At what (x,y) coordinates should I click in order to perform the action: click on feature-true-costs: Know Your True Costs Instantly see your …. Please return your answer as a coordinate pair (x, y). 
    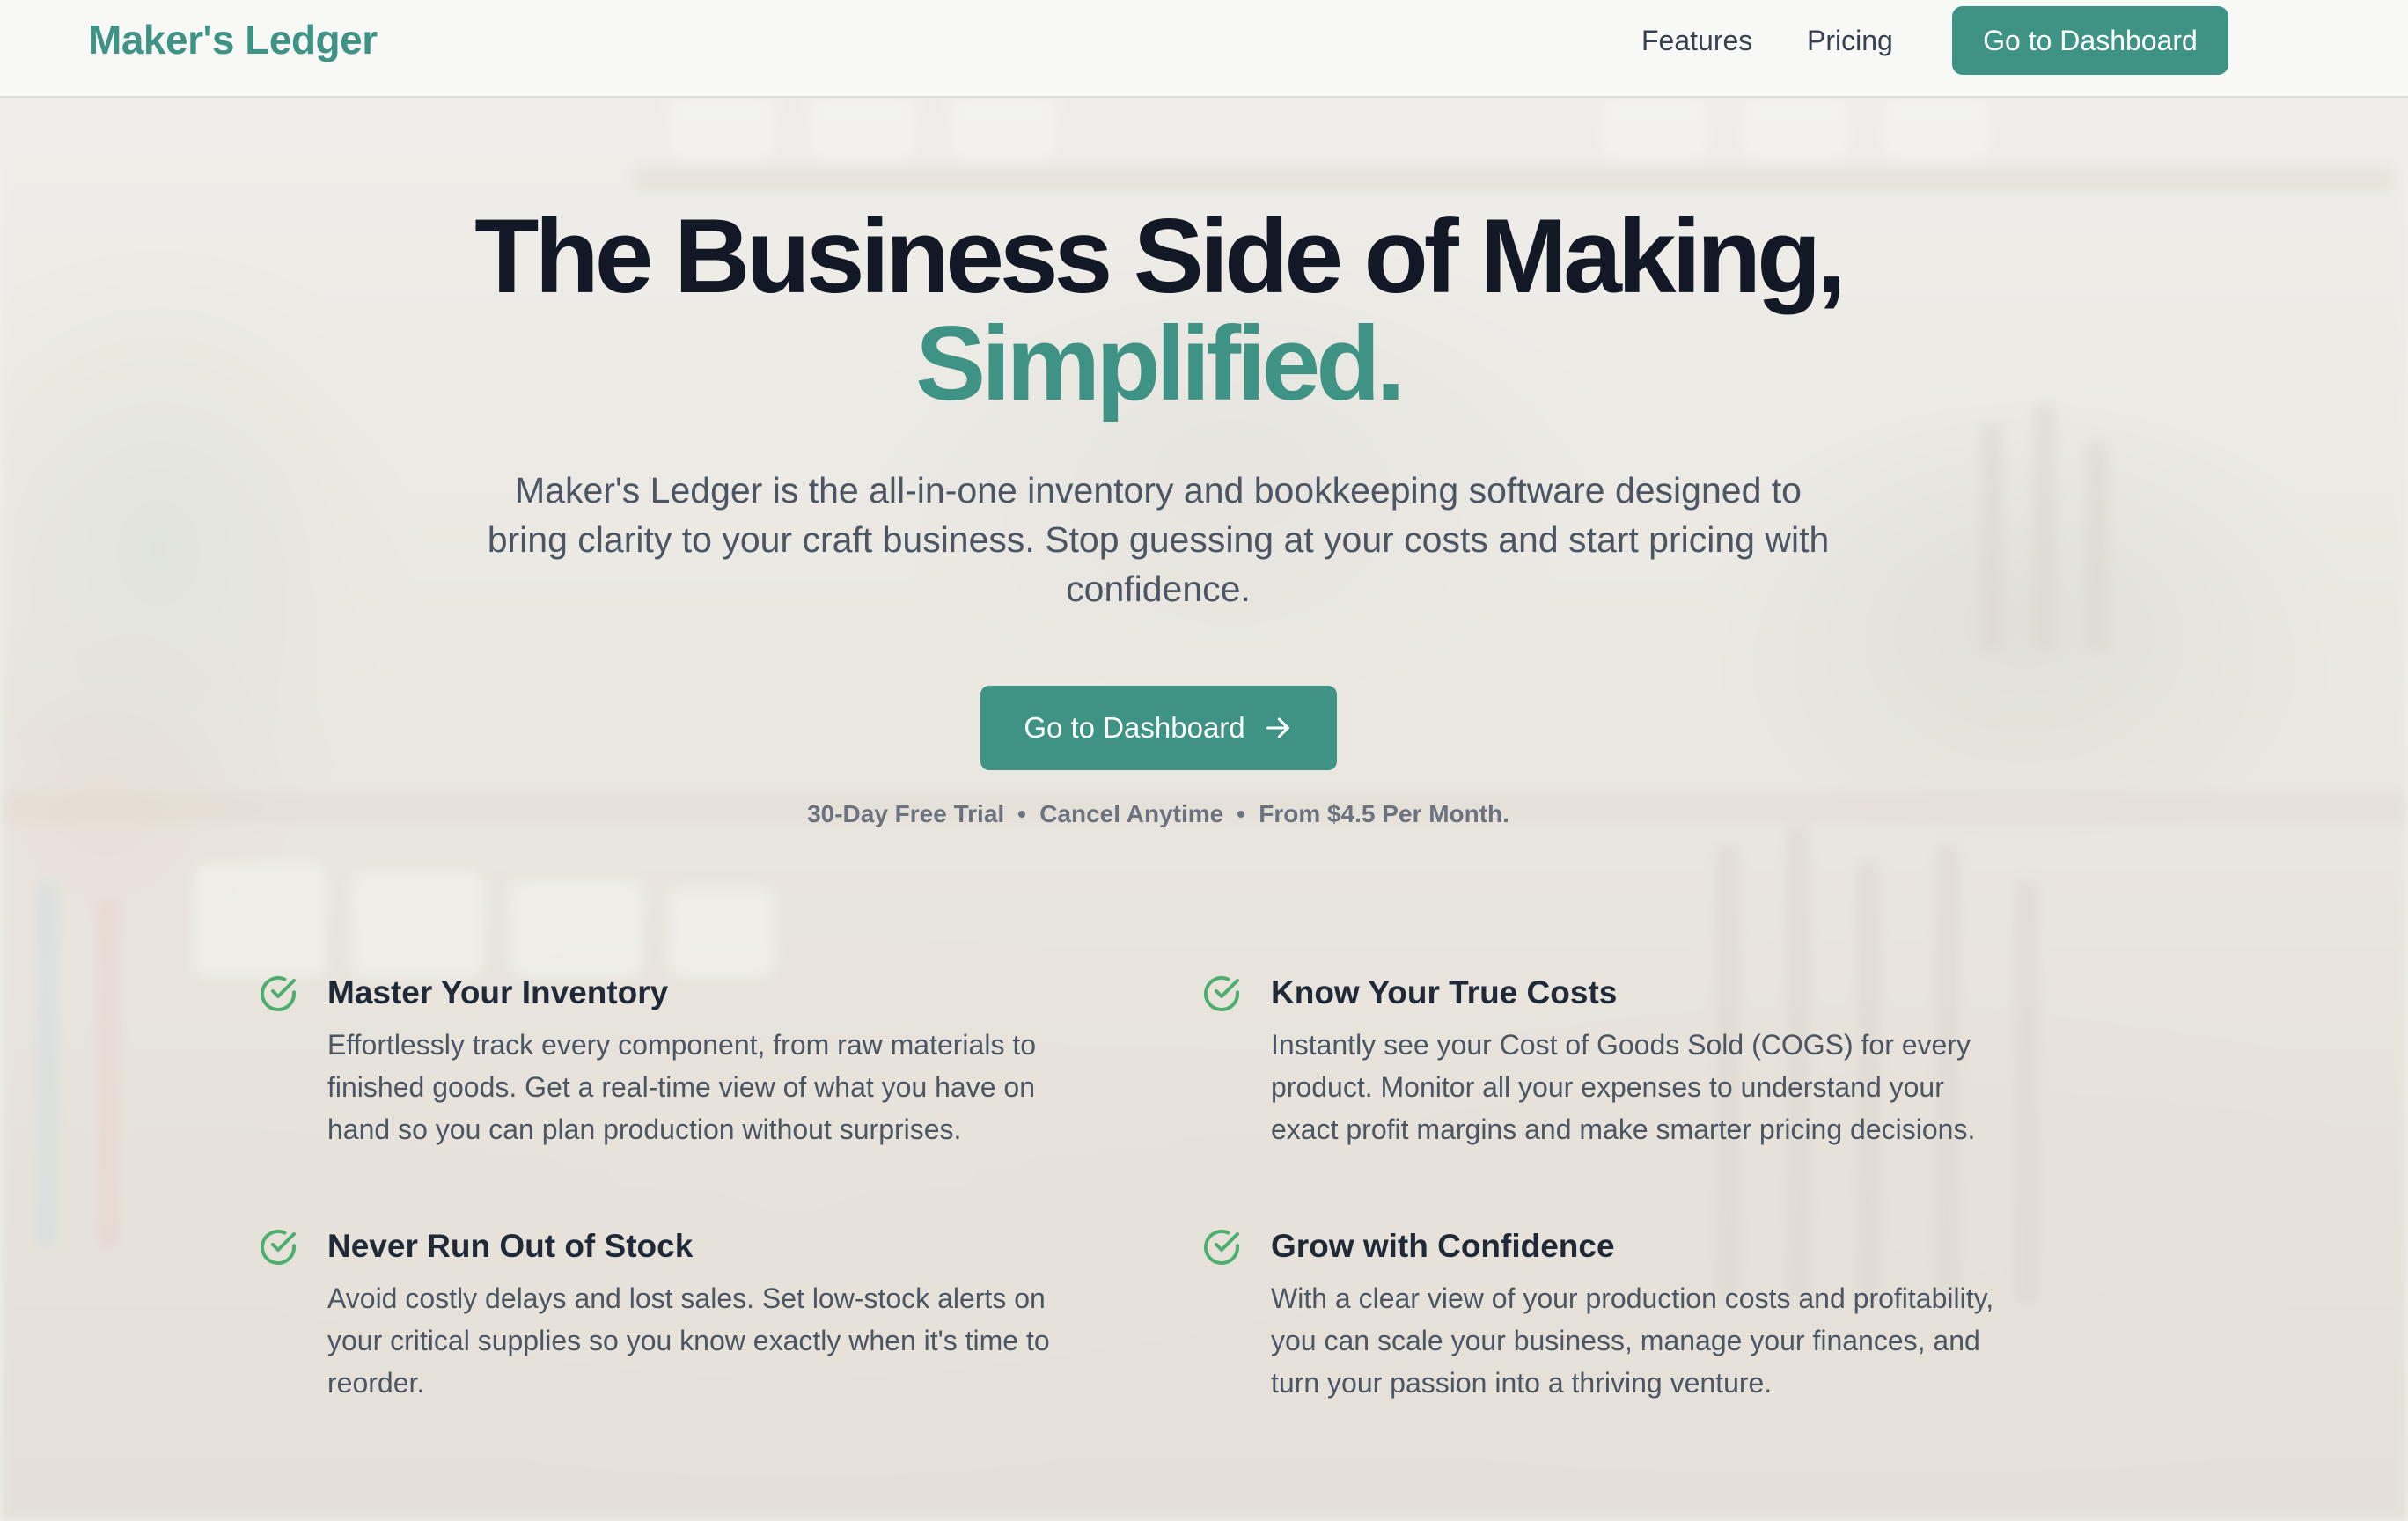
    Looking at the image, I should click on (1605, 1061).